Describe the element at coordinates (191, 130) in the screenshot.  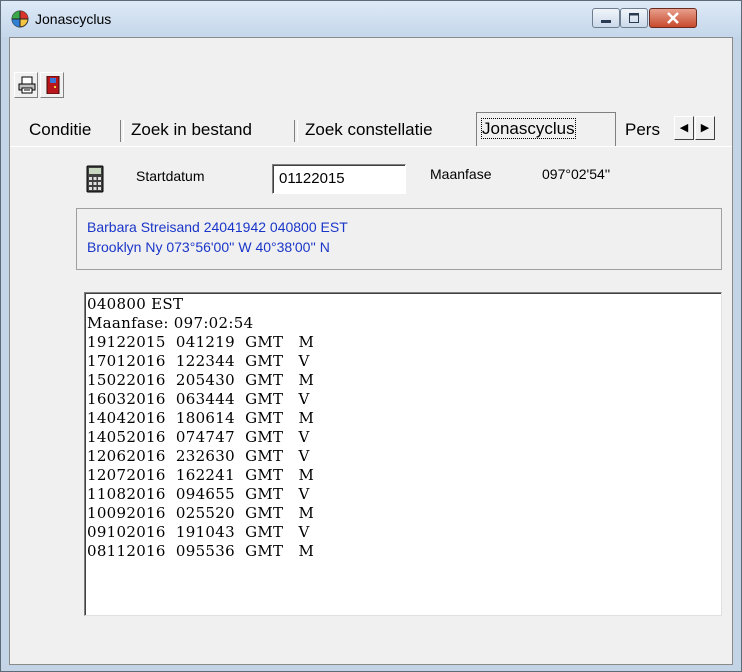
I see `tab-zoek-in-bestand: Zoek in bestand` at that location.